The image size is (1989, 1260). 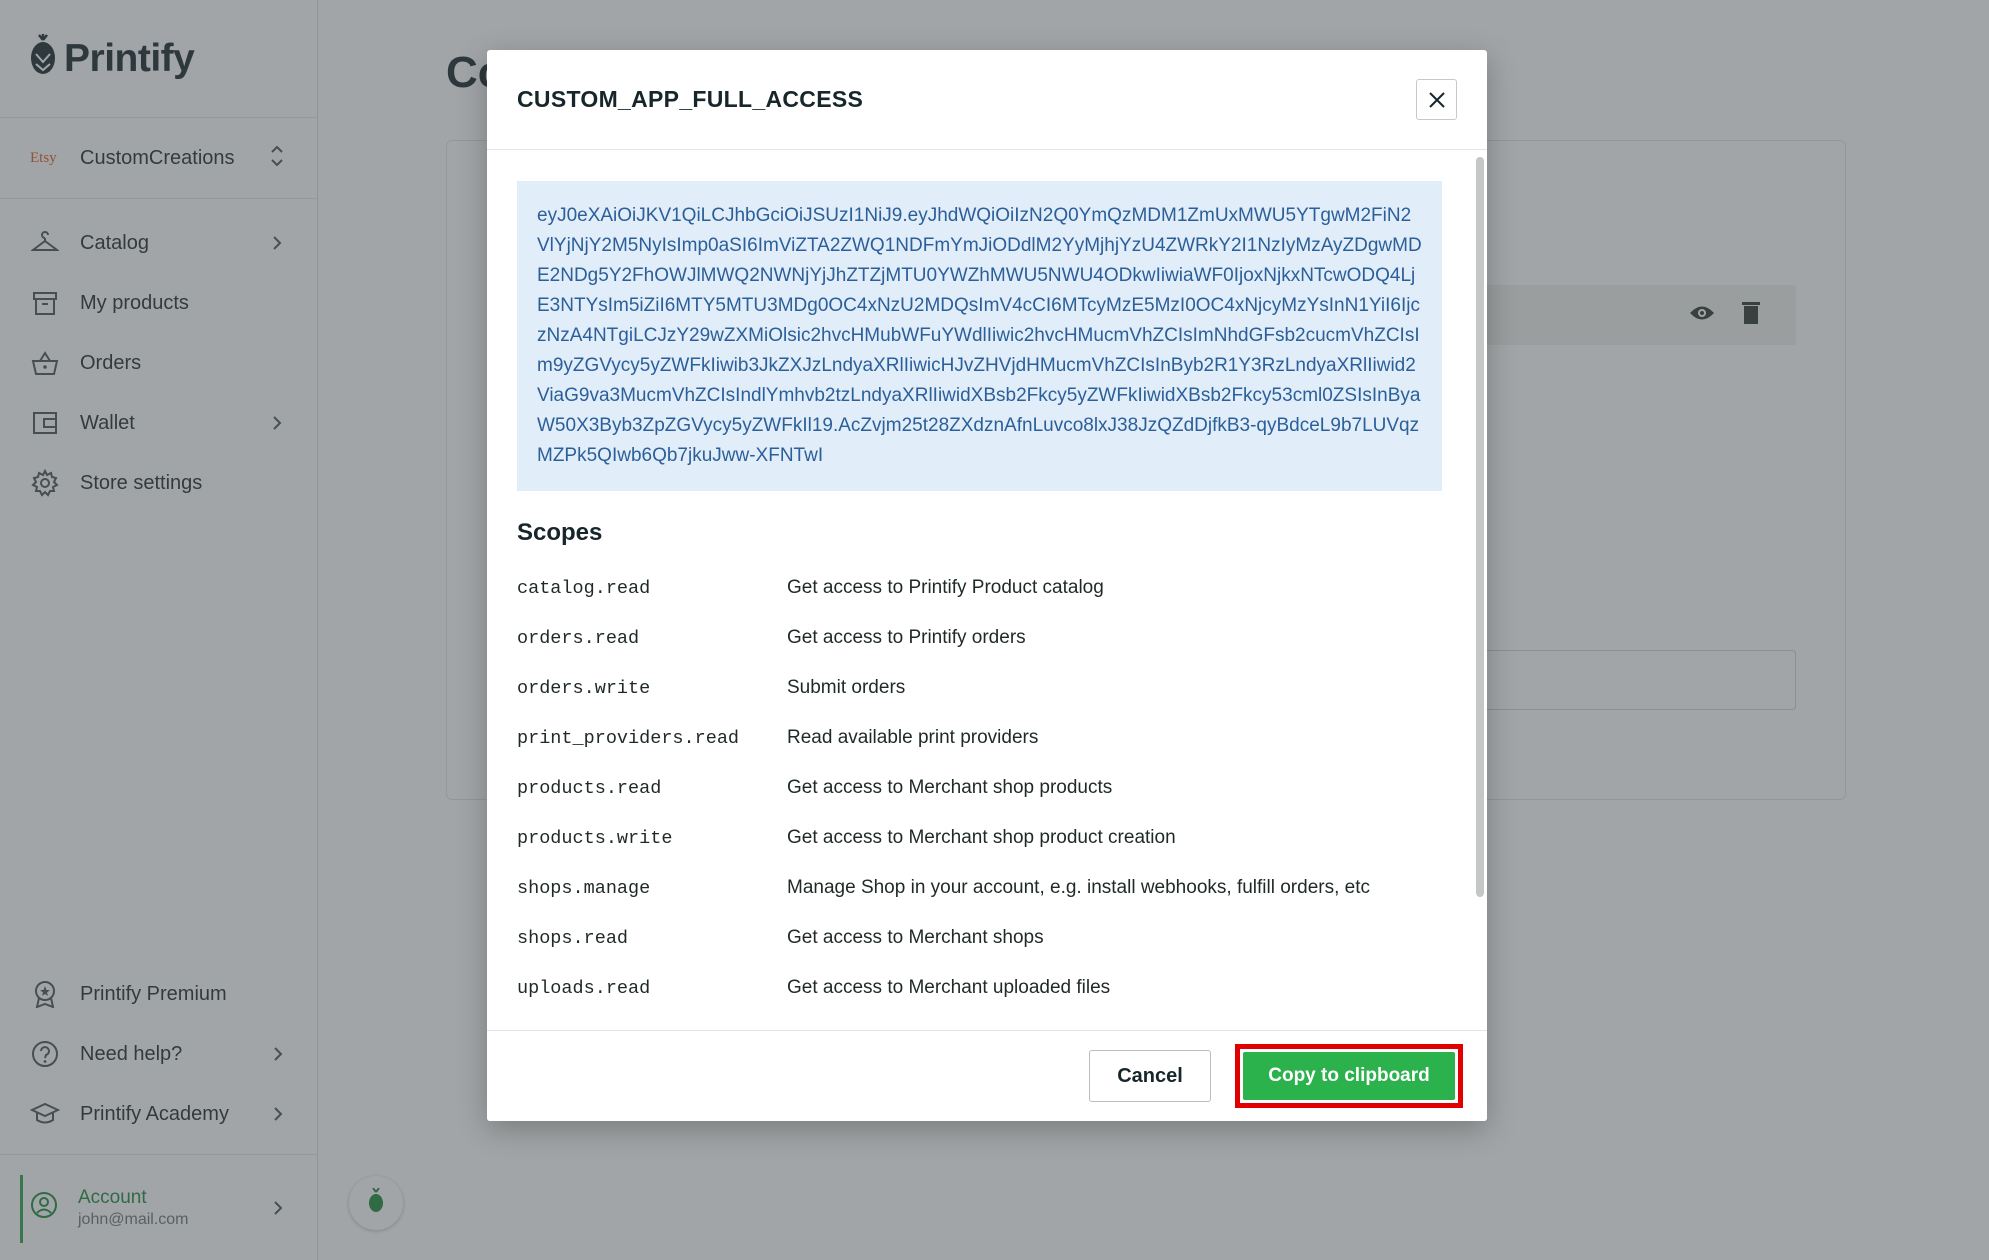 What do you see at coordinates (595, 838) in the screenshot?
I see `scope-name: products.write` at bounding box center [595, 838].